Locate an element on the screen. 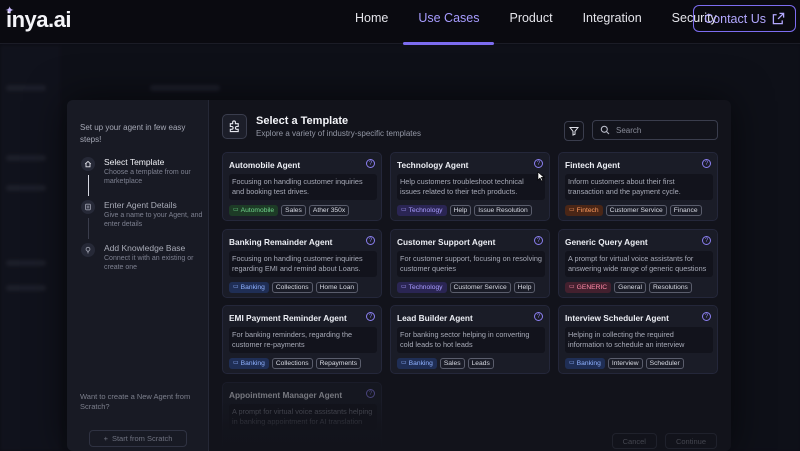 The height and width of the screenshot is (451, 800). tag-list: ▭ Fintech Customer Service Finance is located at coordinates (633, 210).